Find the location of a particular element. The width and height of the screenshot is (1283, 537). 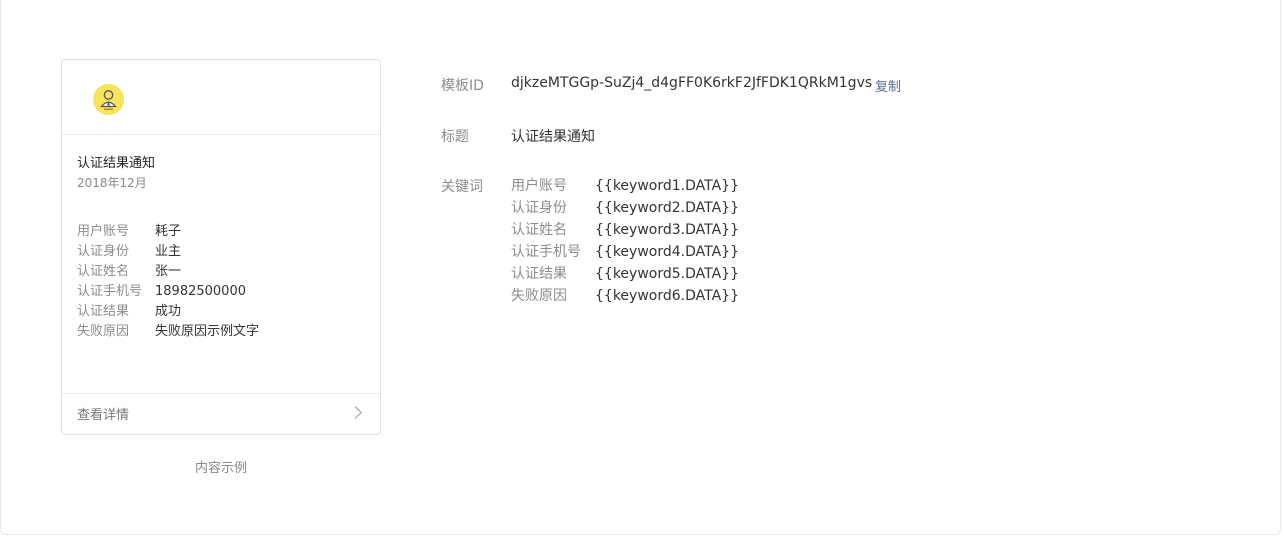

template-id-label: 模板ID is located at coordinates (462, 86).